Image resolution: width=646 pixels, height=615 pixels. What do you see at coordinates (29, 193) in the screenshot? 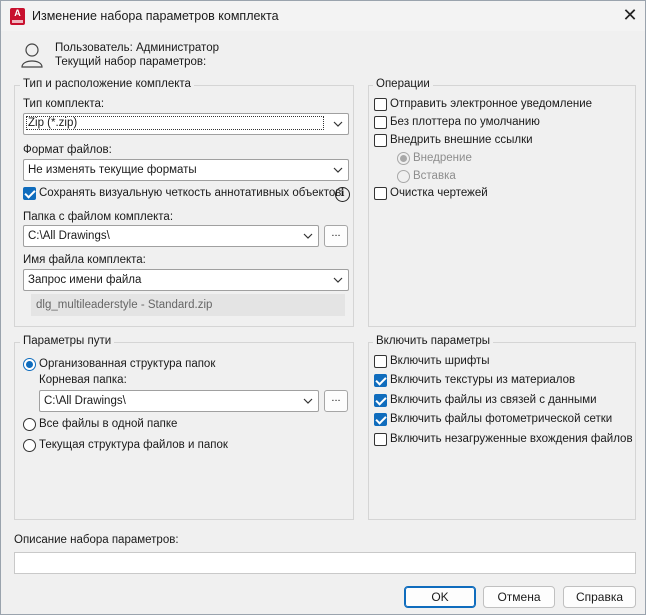
I see `keep-annotative-checkbox` at bounding box center [29, 193].